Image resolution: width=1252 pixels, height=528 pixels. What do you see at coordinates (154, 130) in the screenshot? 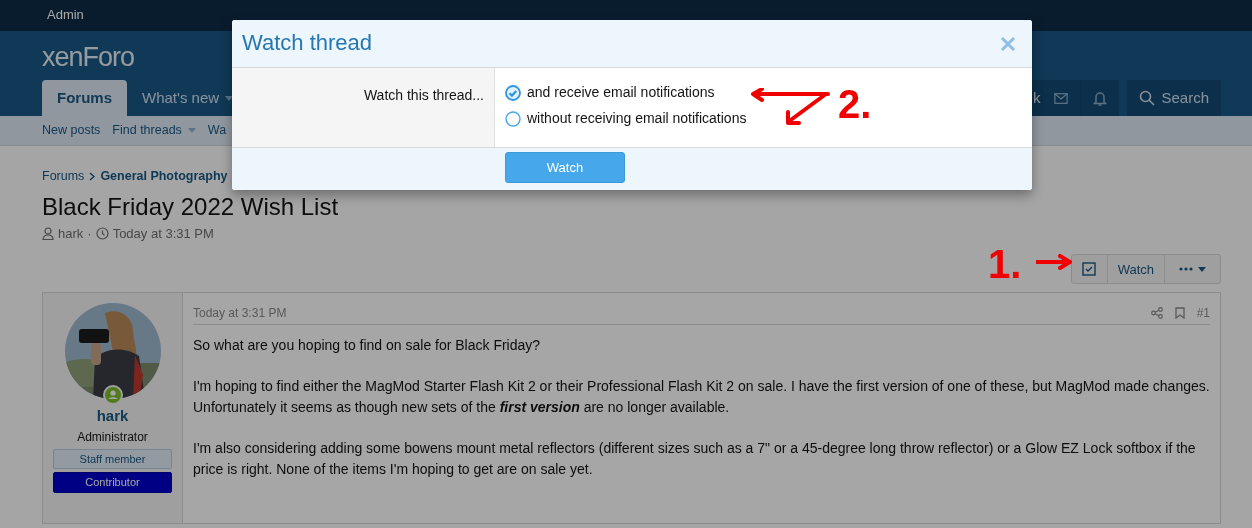
I see `subnav-link: Find threads` at bounding box center [154, 130].